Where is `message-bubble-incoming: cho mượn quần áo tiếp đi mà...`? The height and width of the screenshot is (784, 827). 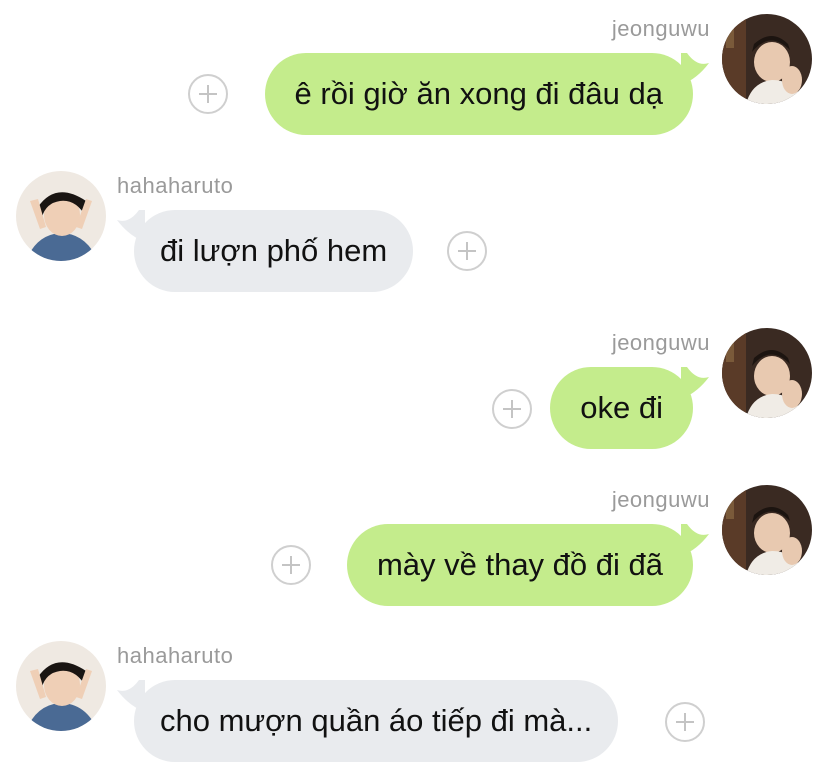
message-bubble-incoming: cho mượn quần áo tiếp đi mà... is located at coordinates (376, 721).